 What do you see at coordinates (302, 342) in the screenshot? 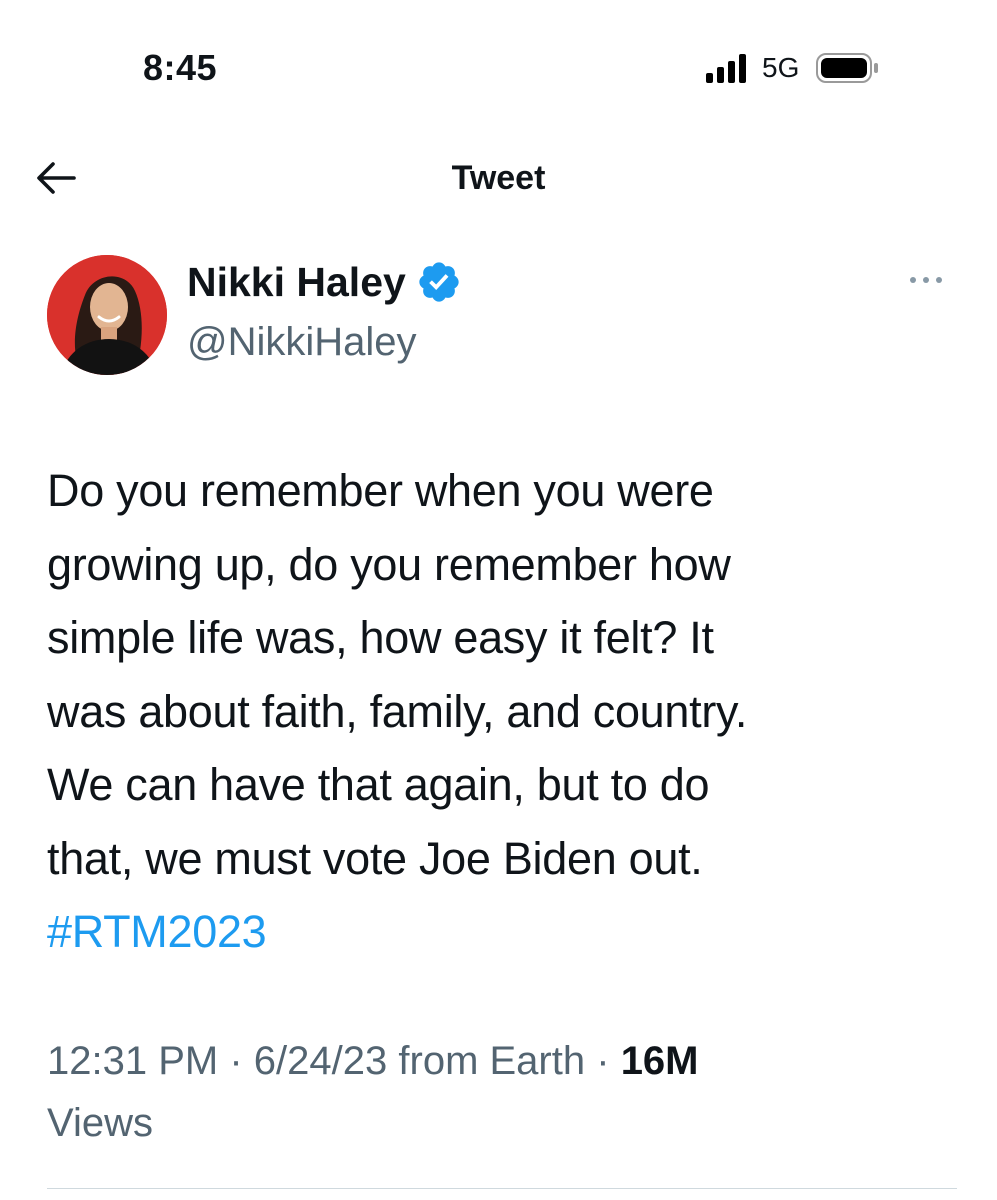
I see `author-handle: @NikkiHaley` at bounding box center [302, 342].